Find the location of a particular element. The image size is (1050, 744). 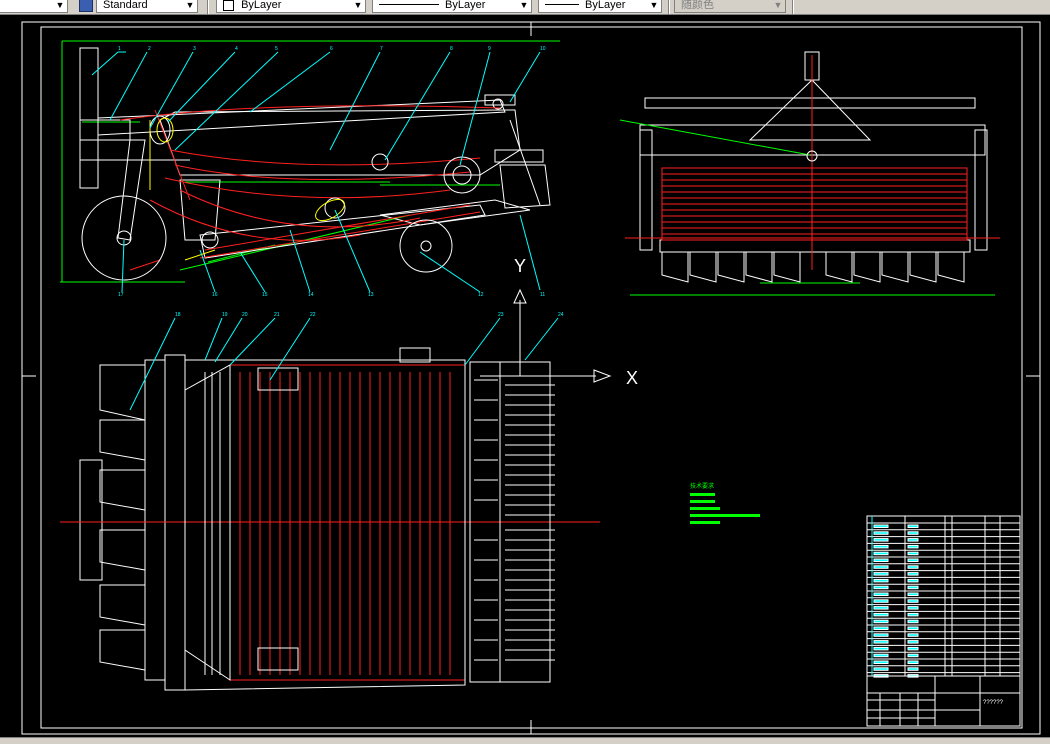

callout-15: 15 is located at coordinates (265, 295).